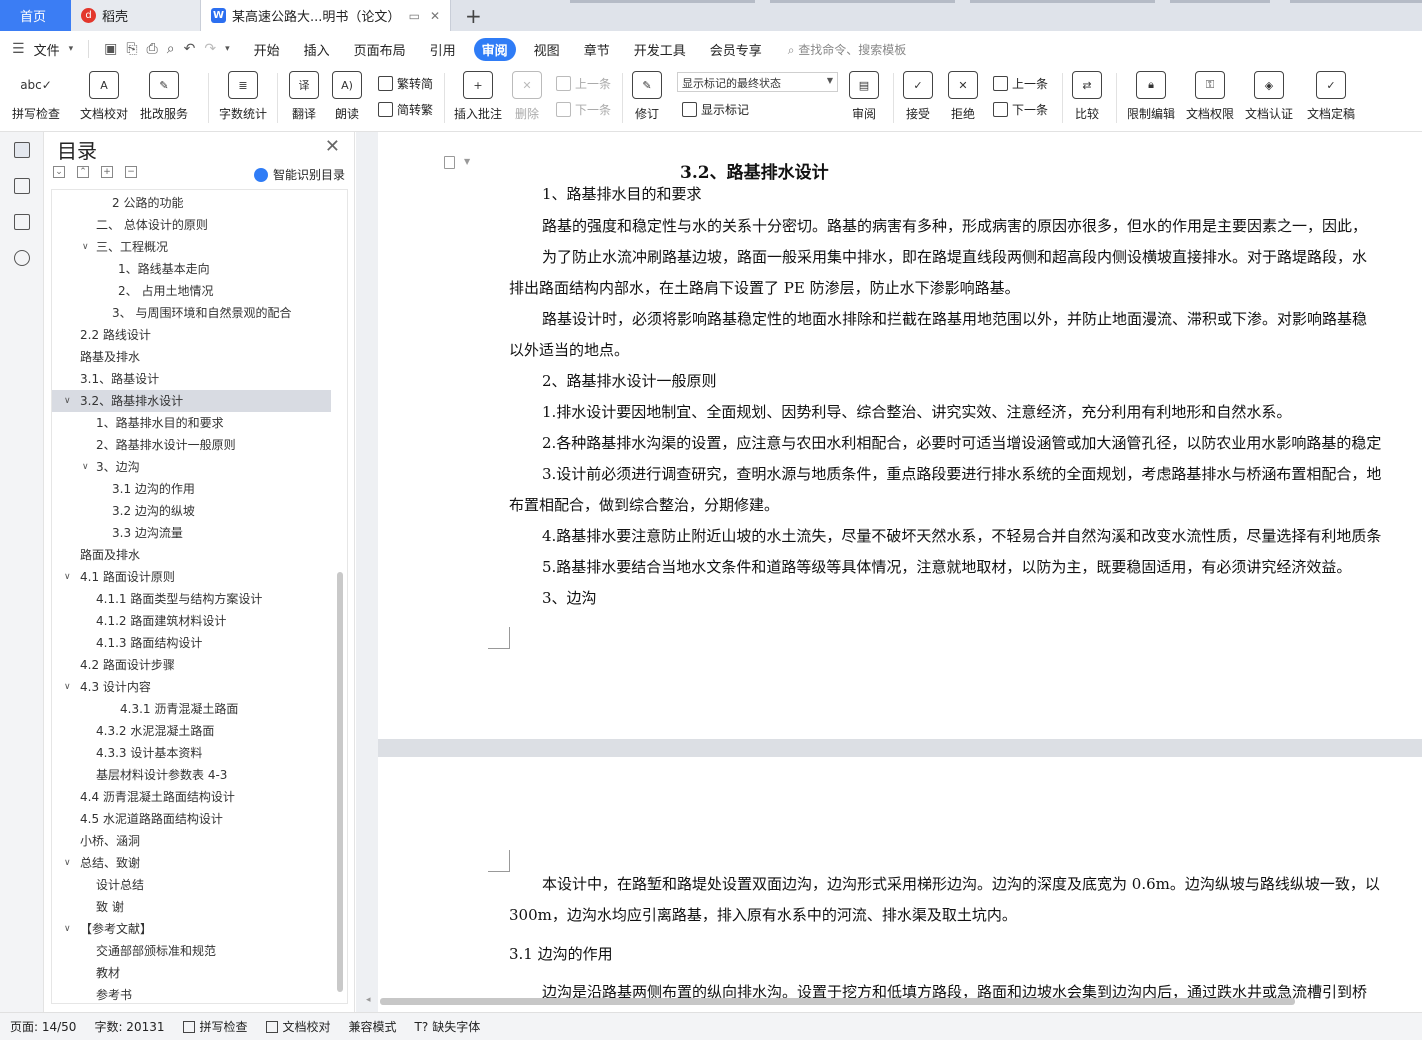 This screenshot has width=1422, height=1040. Describe the element at coordinates (243, 96) in the screenshot. I see `word-count-button: ≣ 字数统计` at that location.